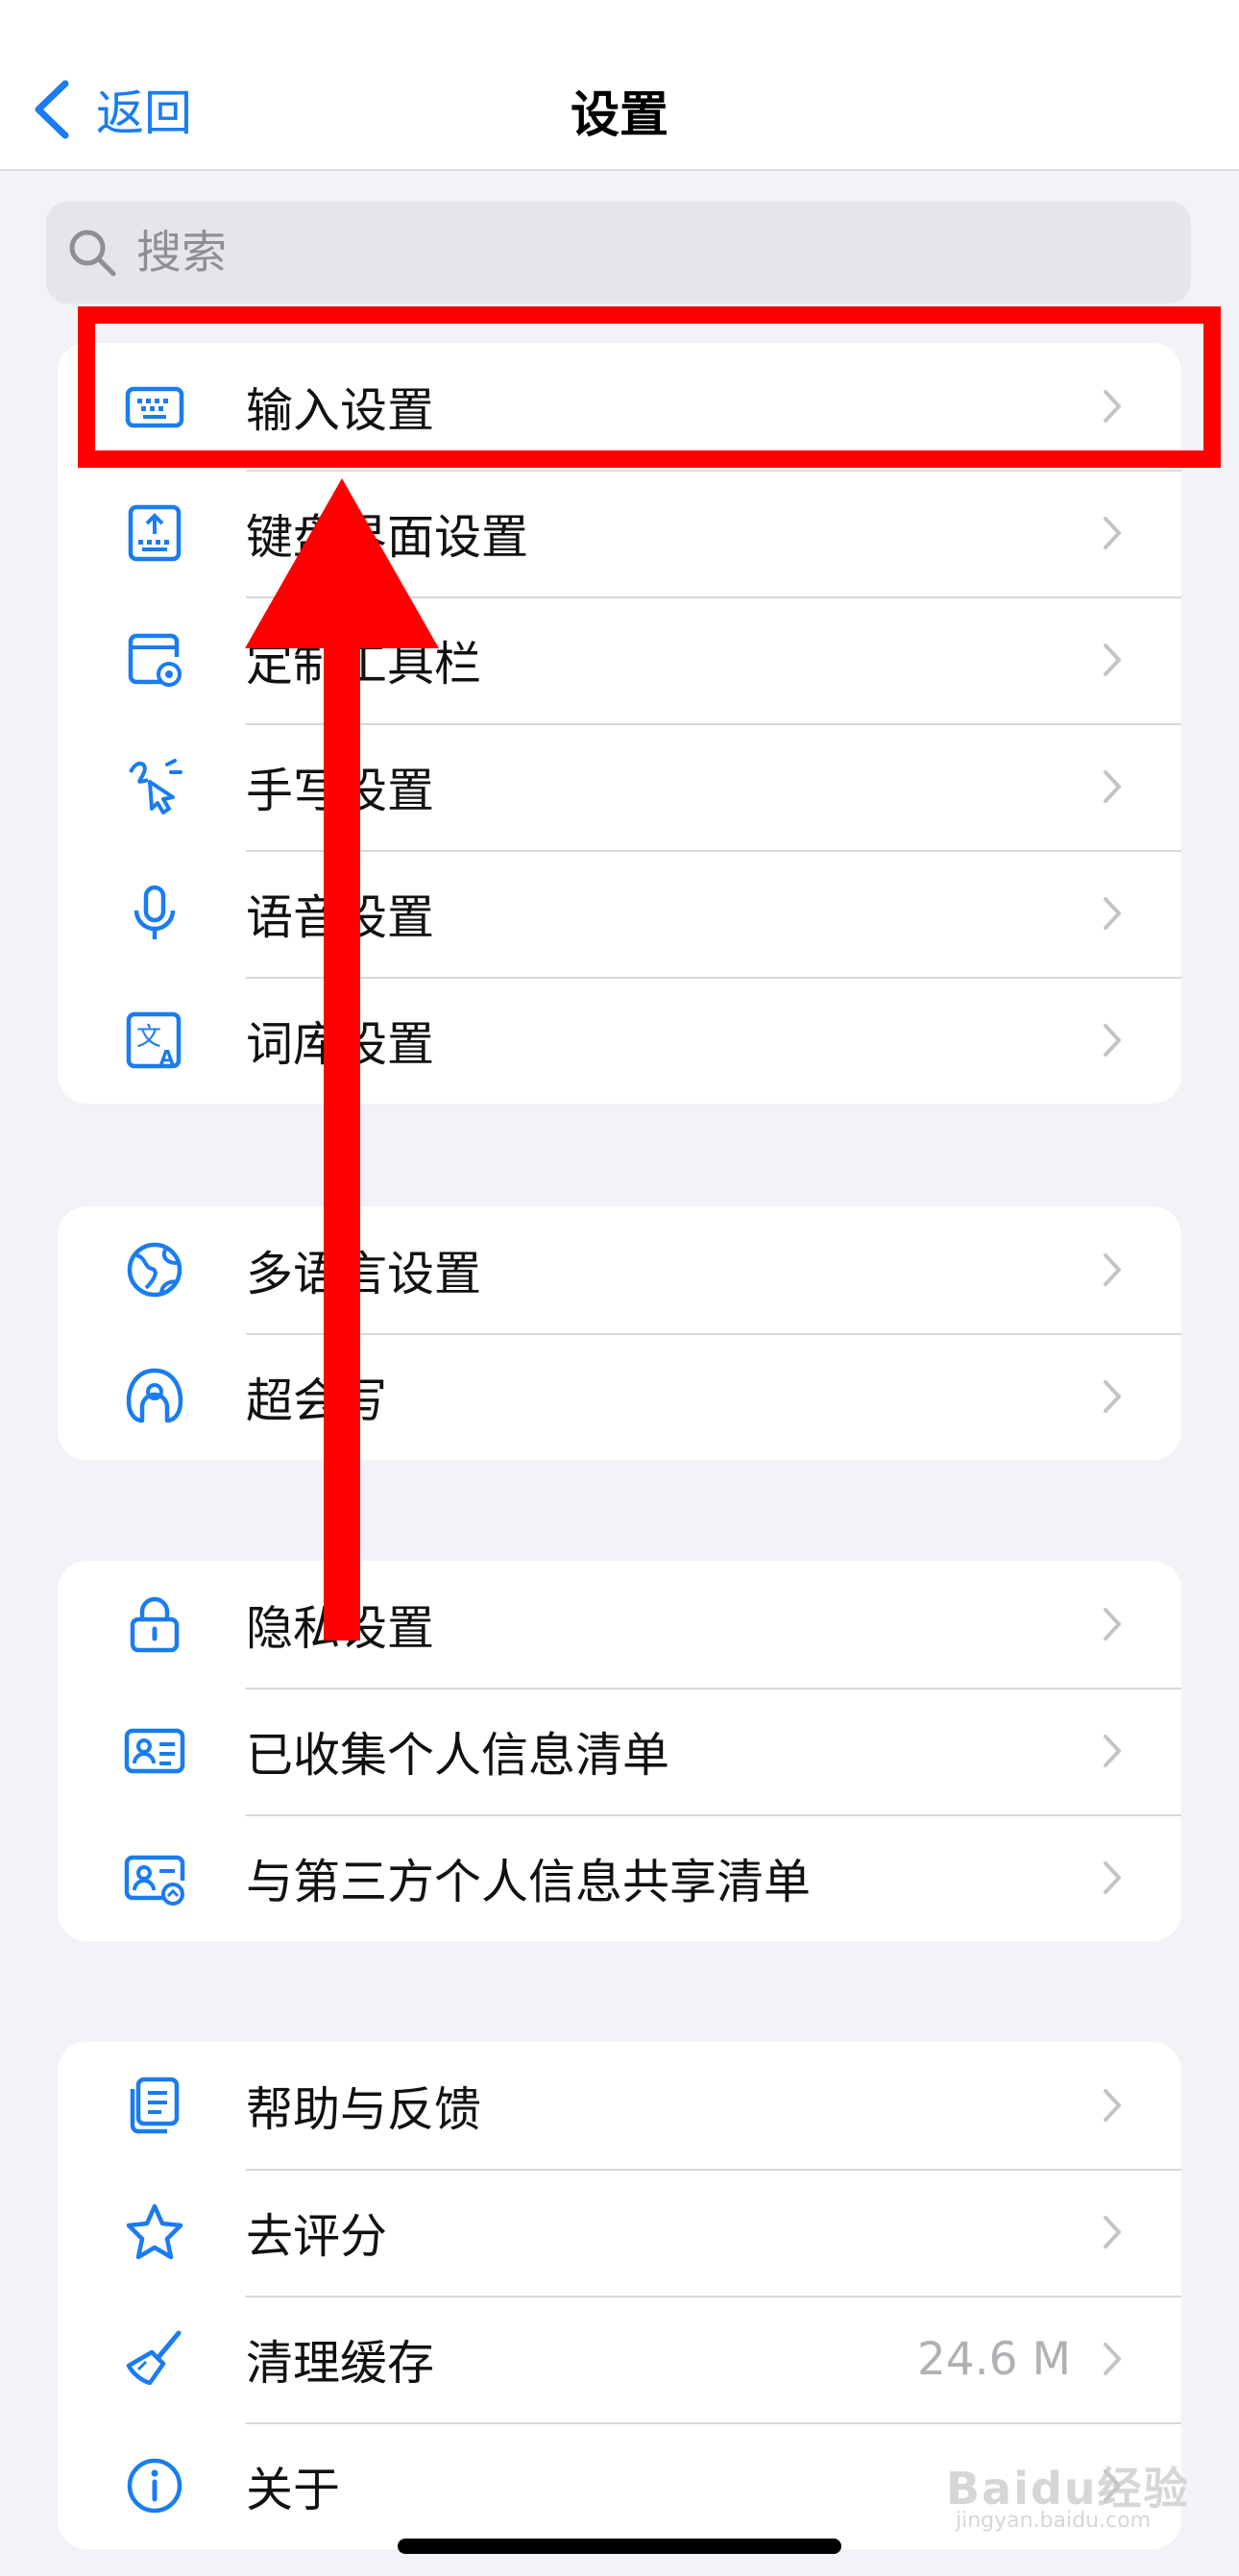 This screenshot has height=2576, width=1239. Describe the element at coordinates (619, 1269) in the screenshot. I see `row-multilanguage-settings: 多语言设置` at that location.